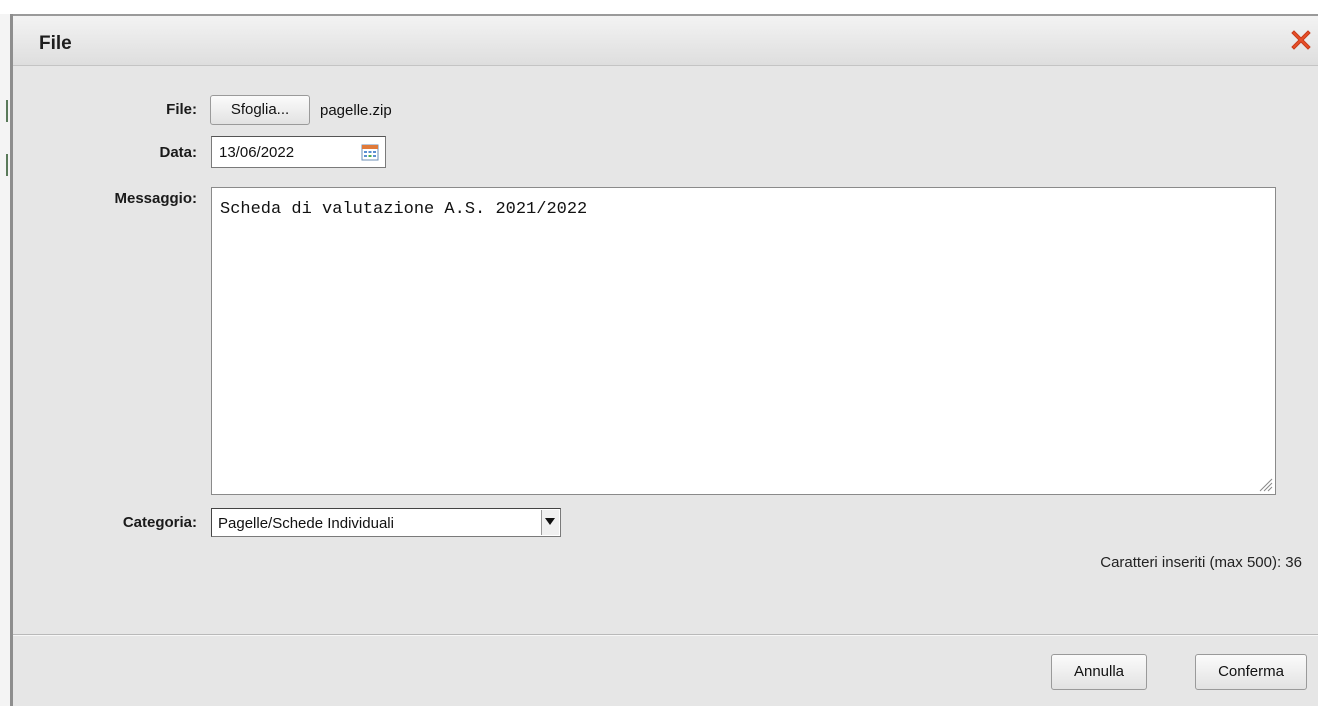 The image size is (1318, 706). I want to click on message-label: Messaggio:, so click(155, 198).